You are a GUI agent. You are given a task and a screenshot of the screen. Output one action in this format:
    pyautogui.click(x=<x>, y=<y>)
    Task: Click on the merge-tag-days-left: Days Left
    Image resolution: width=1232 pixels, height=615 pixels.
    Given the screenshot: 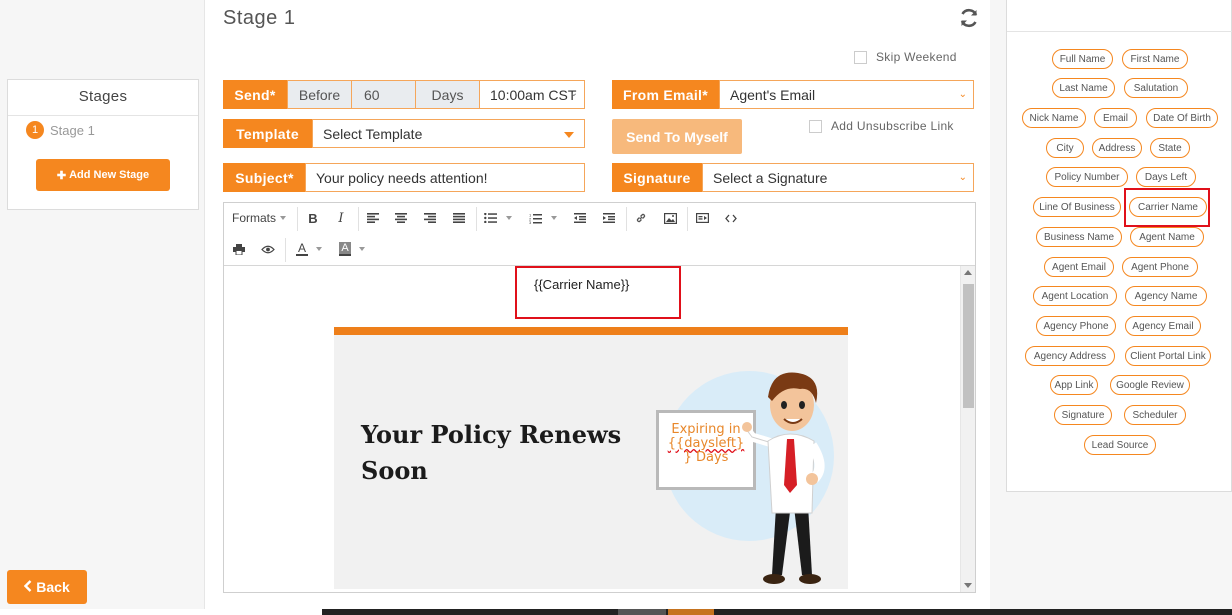 What is the action you would take?
    pyautogui.click(x=1166, y=177)
    